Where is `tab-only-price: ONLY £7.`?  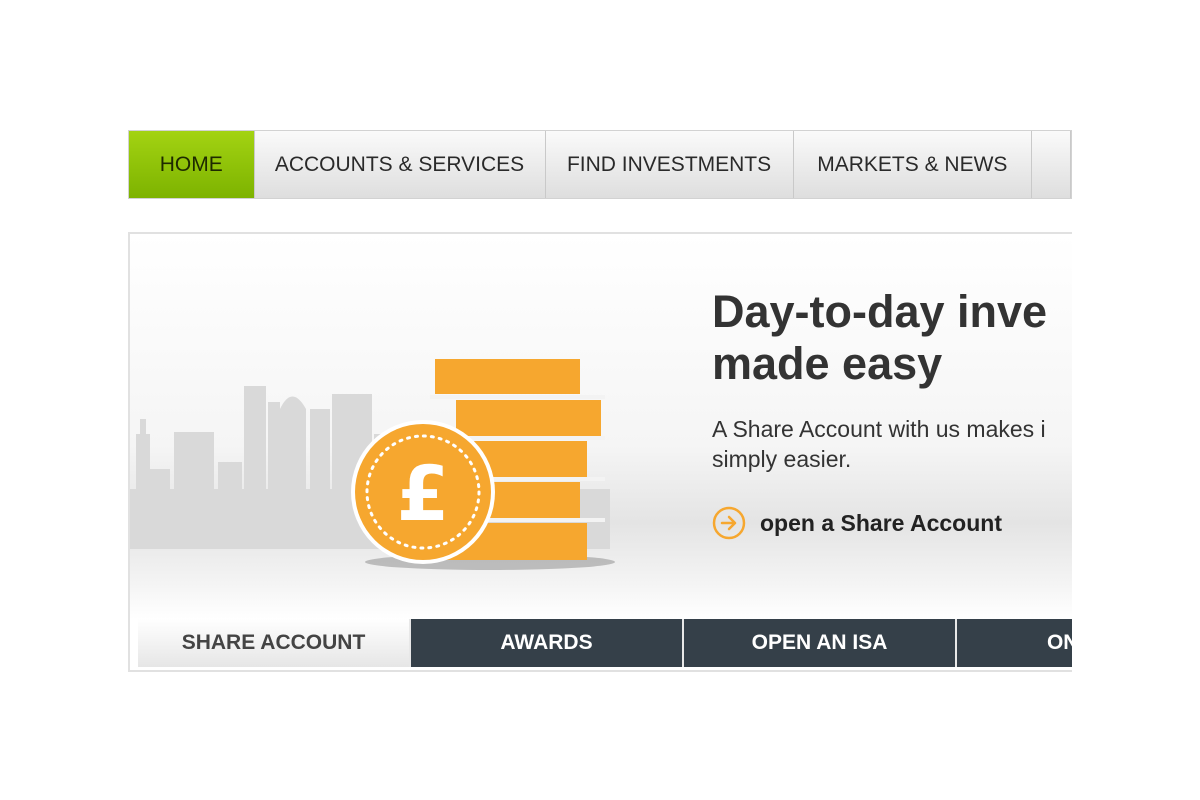
tab-only-price: ONLY £7. is located at coordinates (1014, 643).